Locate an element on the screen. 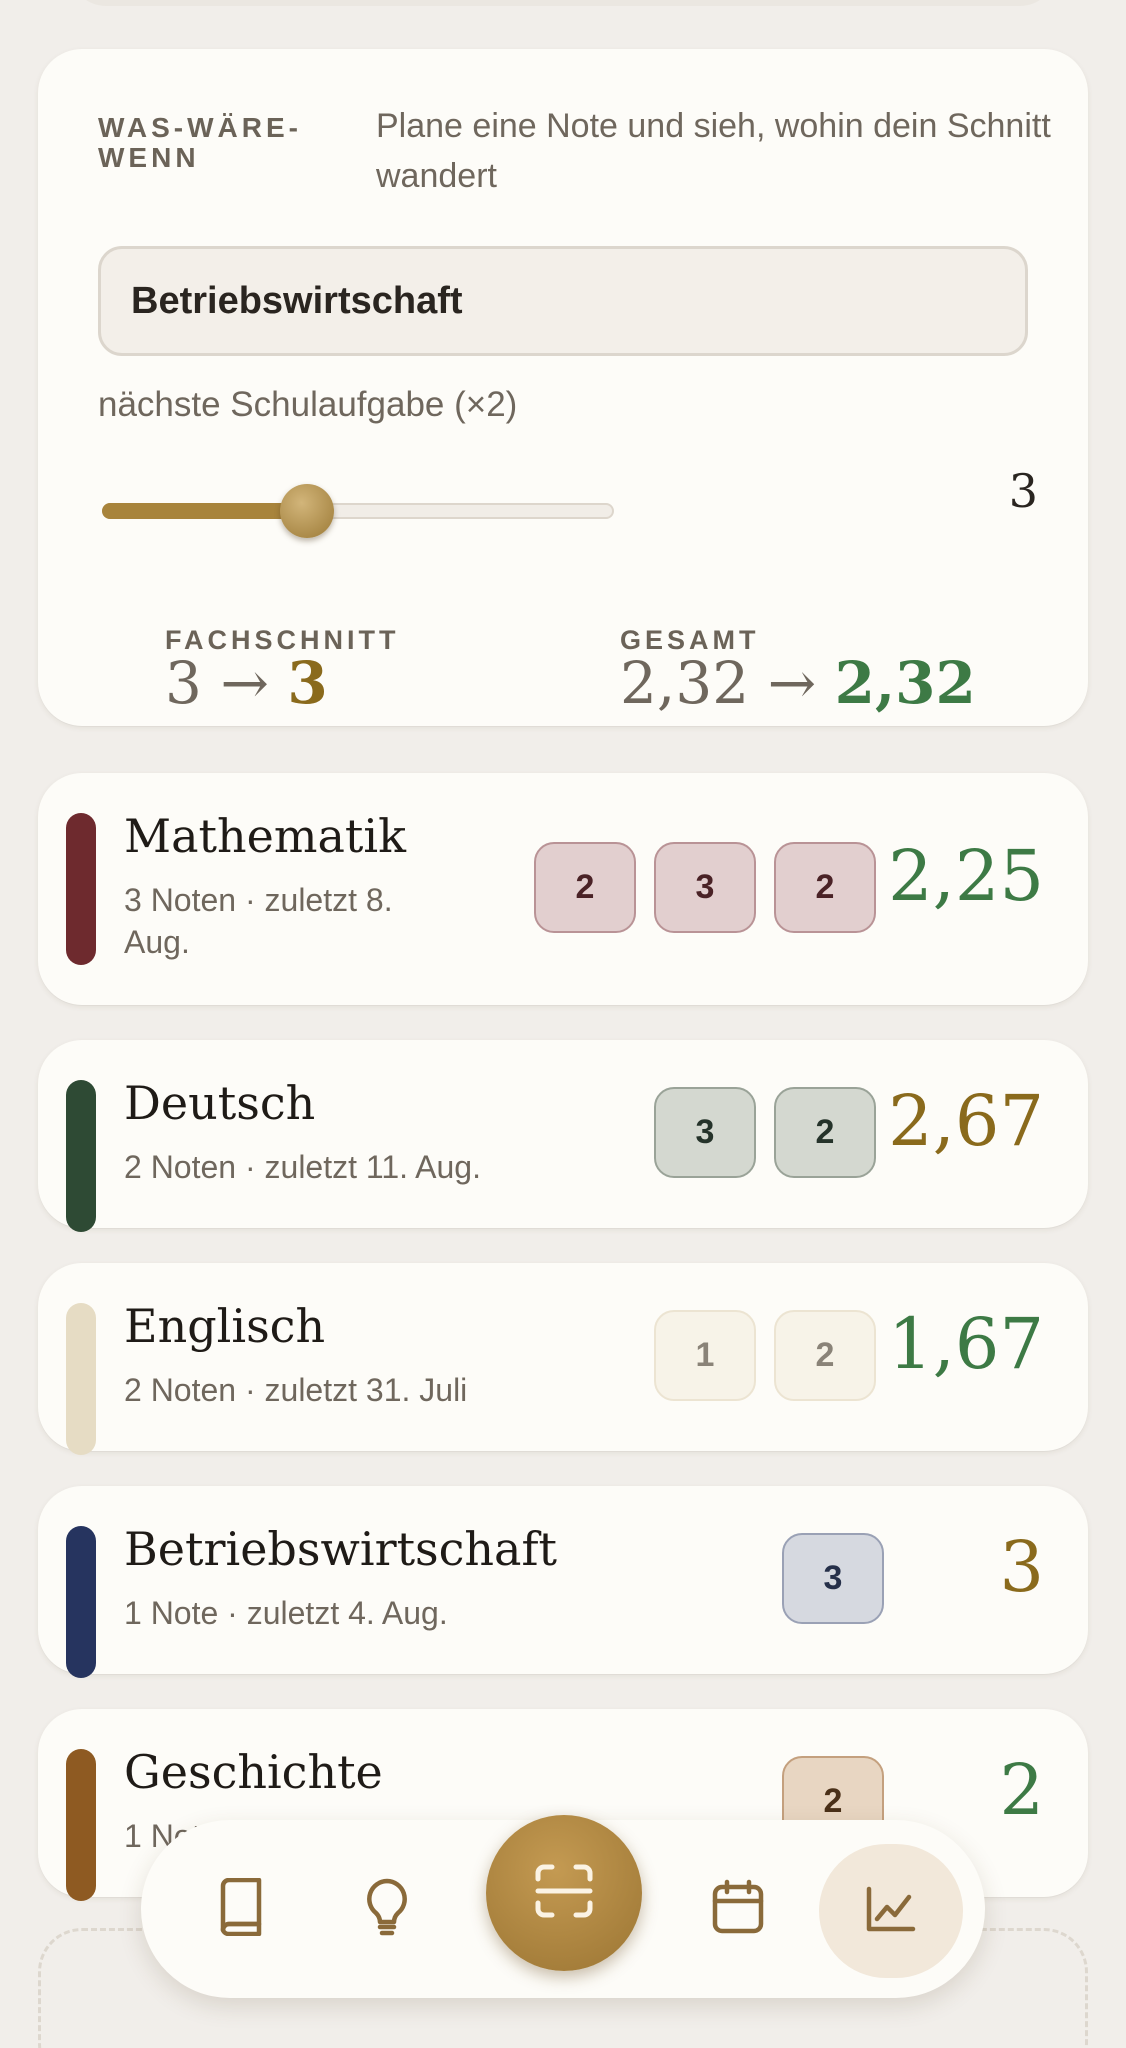 The image size is (1126, 2048). subject-meta: 2 Noten · zuletzt 31. Juli is located at coordinates (296, 1390).